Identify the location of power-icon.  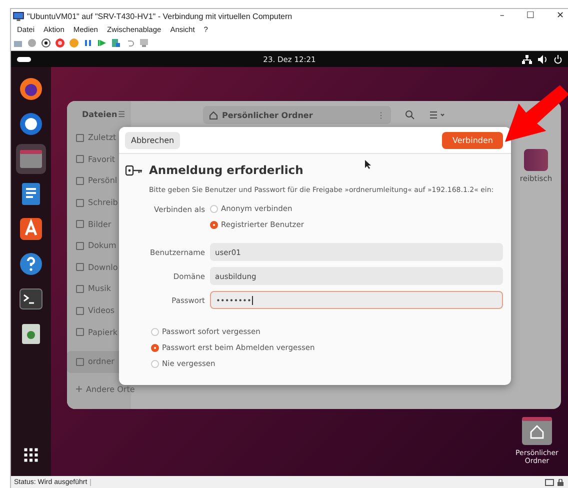
(558, 59).